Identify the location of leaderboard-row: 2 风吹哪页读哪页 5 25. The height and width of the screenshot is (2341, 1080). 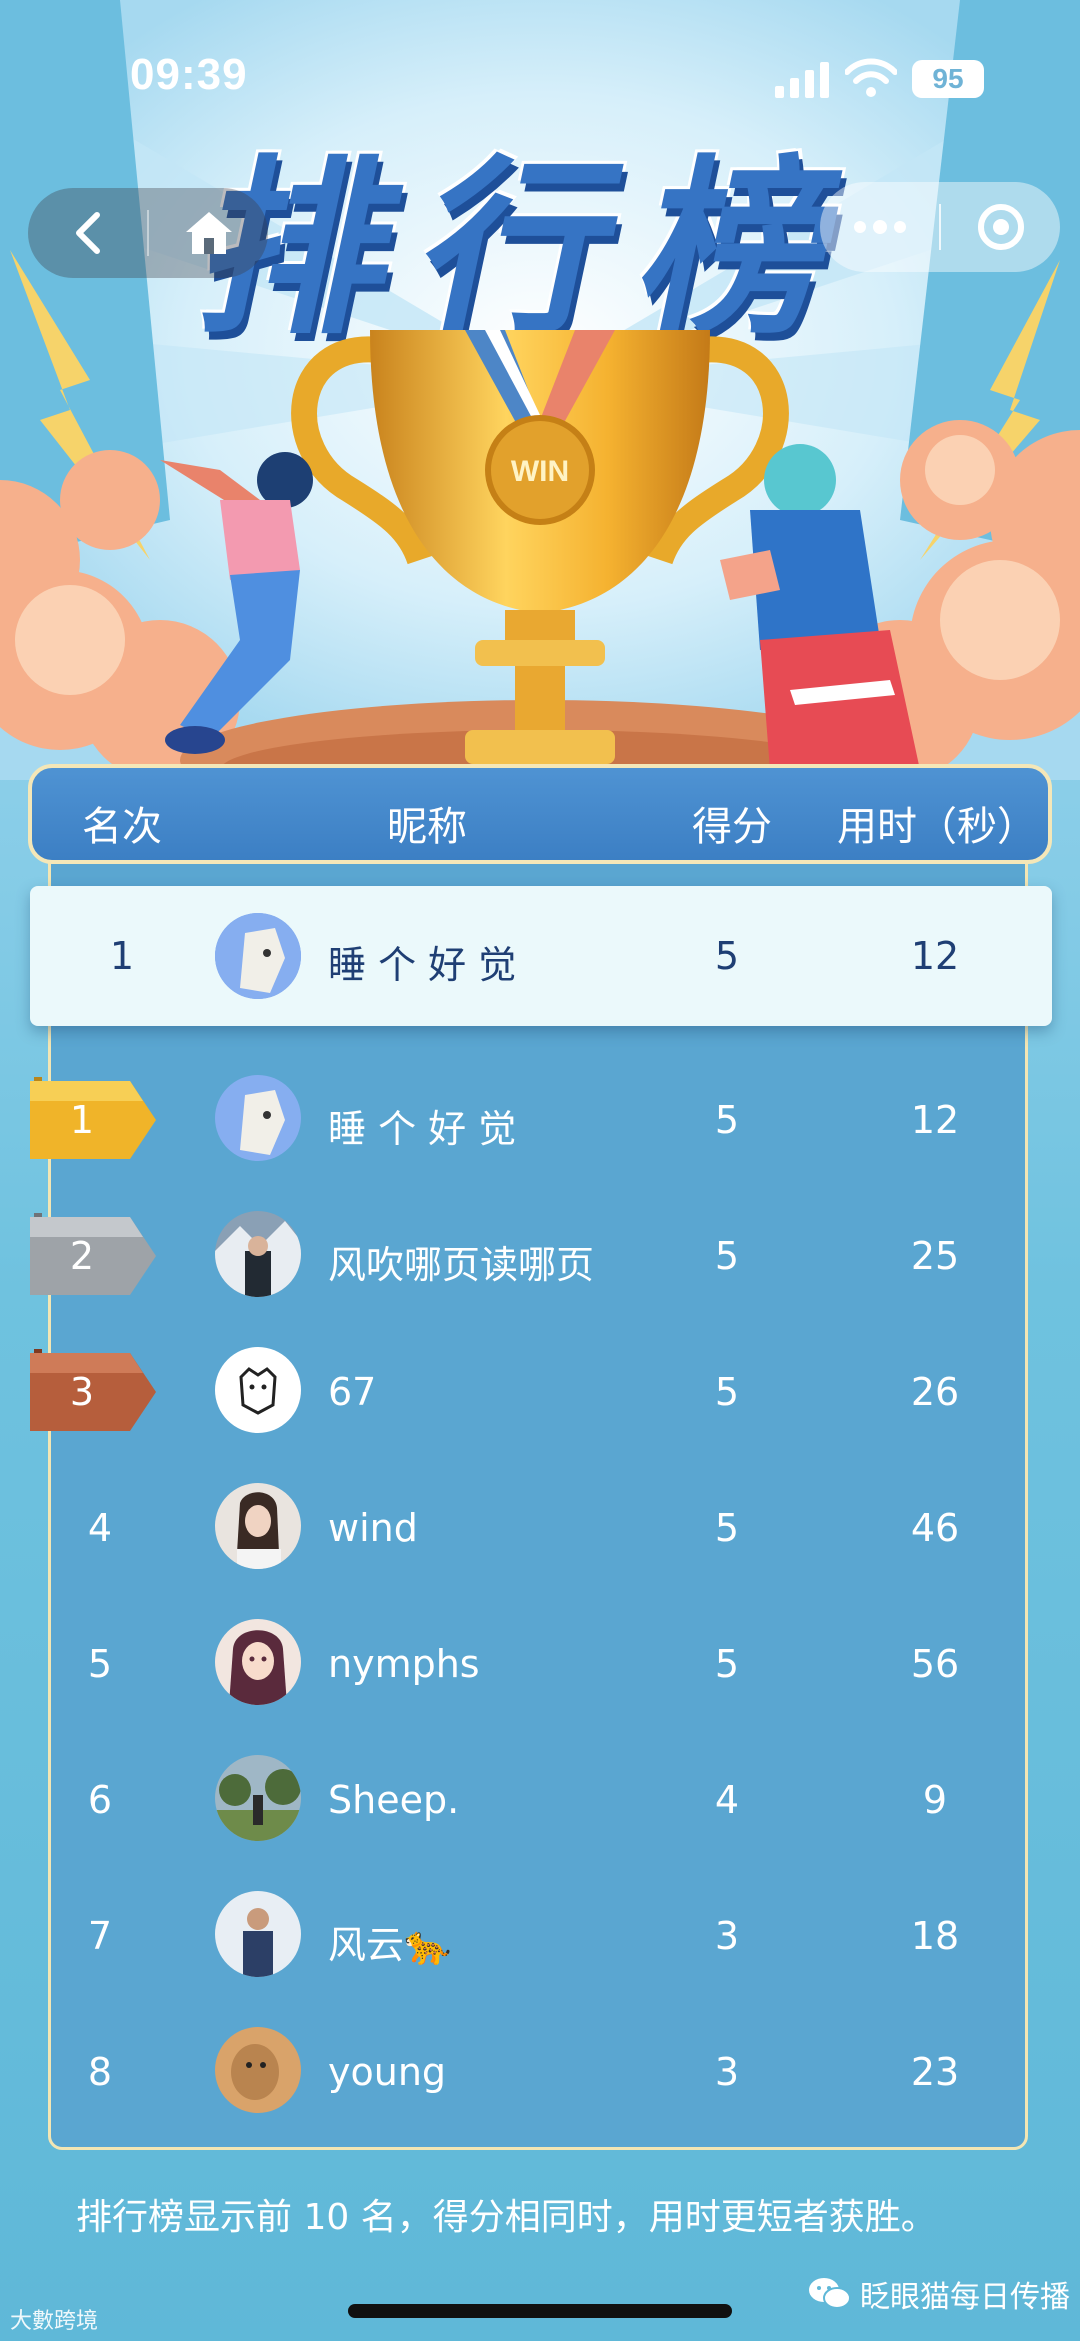
(540, 1254).